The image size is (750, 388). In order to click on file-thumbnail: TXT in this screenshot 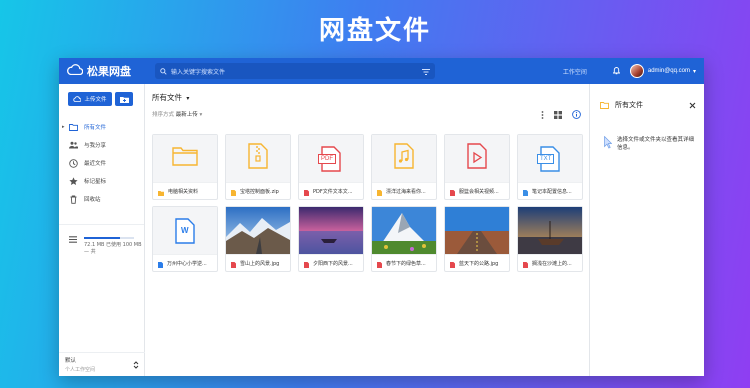, I will do `click(550, 158)`.